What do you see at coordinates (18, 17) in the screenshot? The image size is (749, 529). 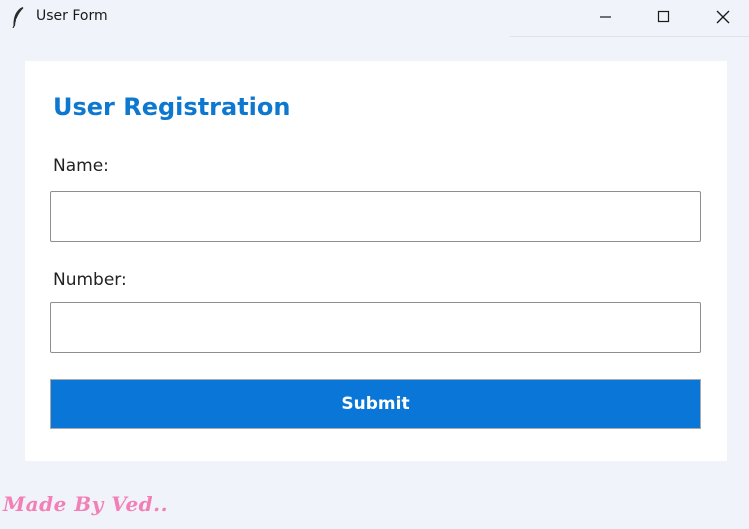 I see `feather-icon` at bounding box center [18, 17].